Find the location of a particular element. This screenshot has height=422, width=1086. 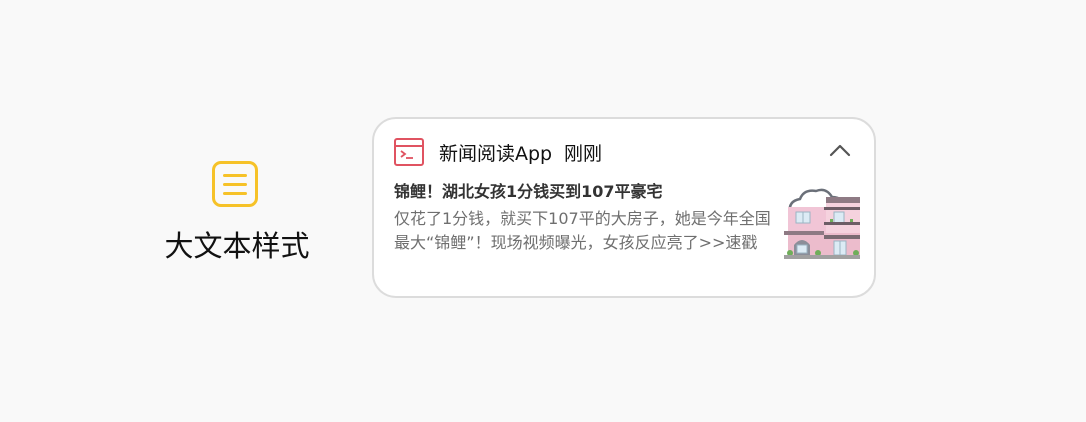

house-image is located at coordinates (822, 222).